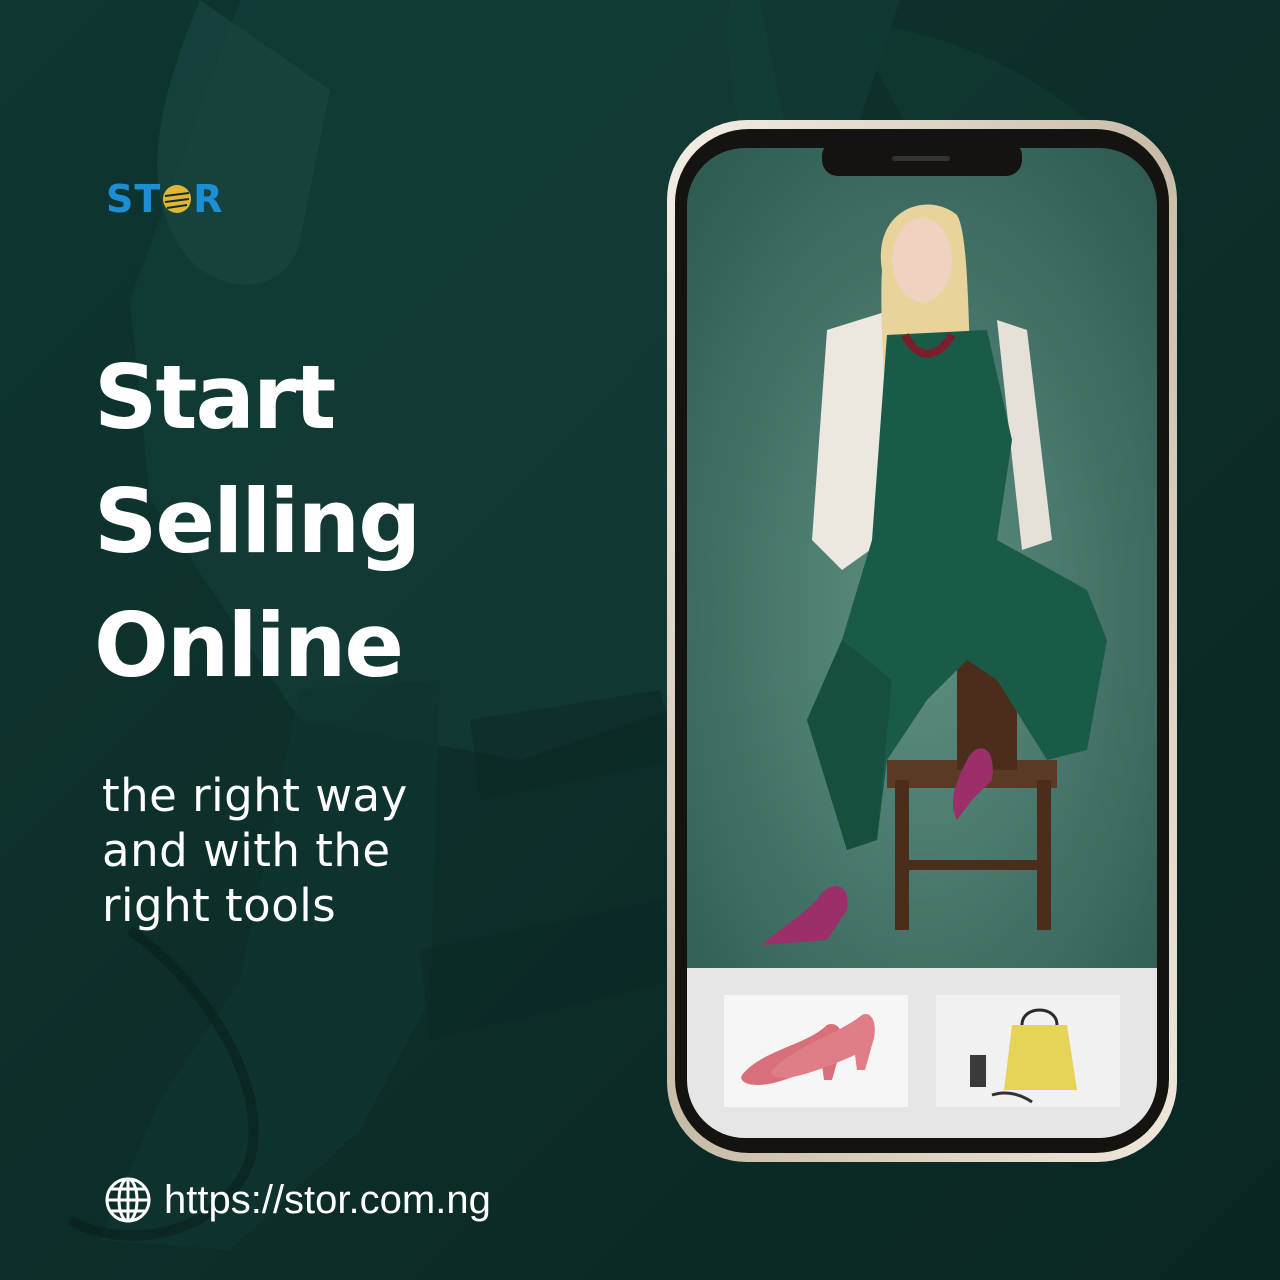 Image resolution: width=1280 pixels, height=1280 pixels. I want to click on headline: Start Selling Online, so click(257, 522).